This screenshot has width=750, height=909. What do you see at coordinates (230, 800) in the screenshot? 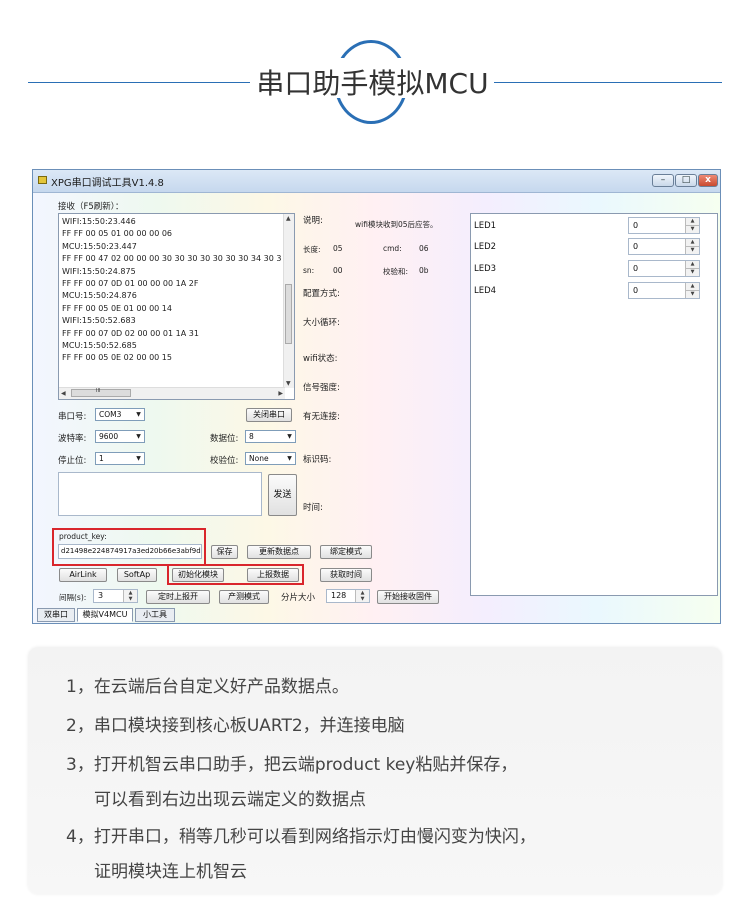
I see `instruction-step-3-cont: 可以看到右边出现云端定义的数据点` at bounding box center [230, 800].